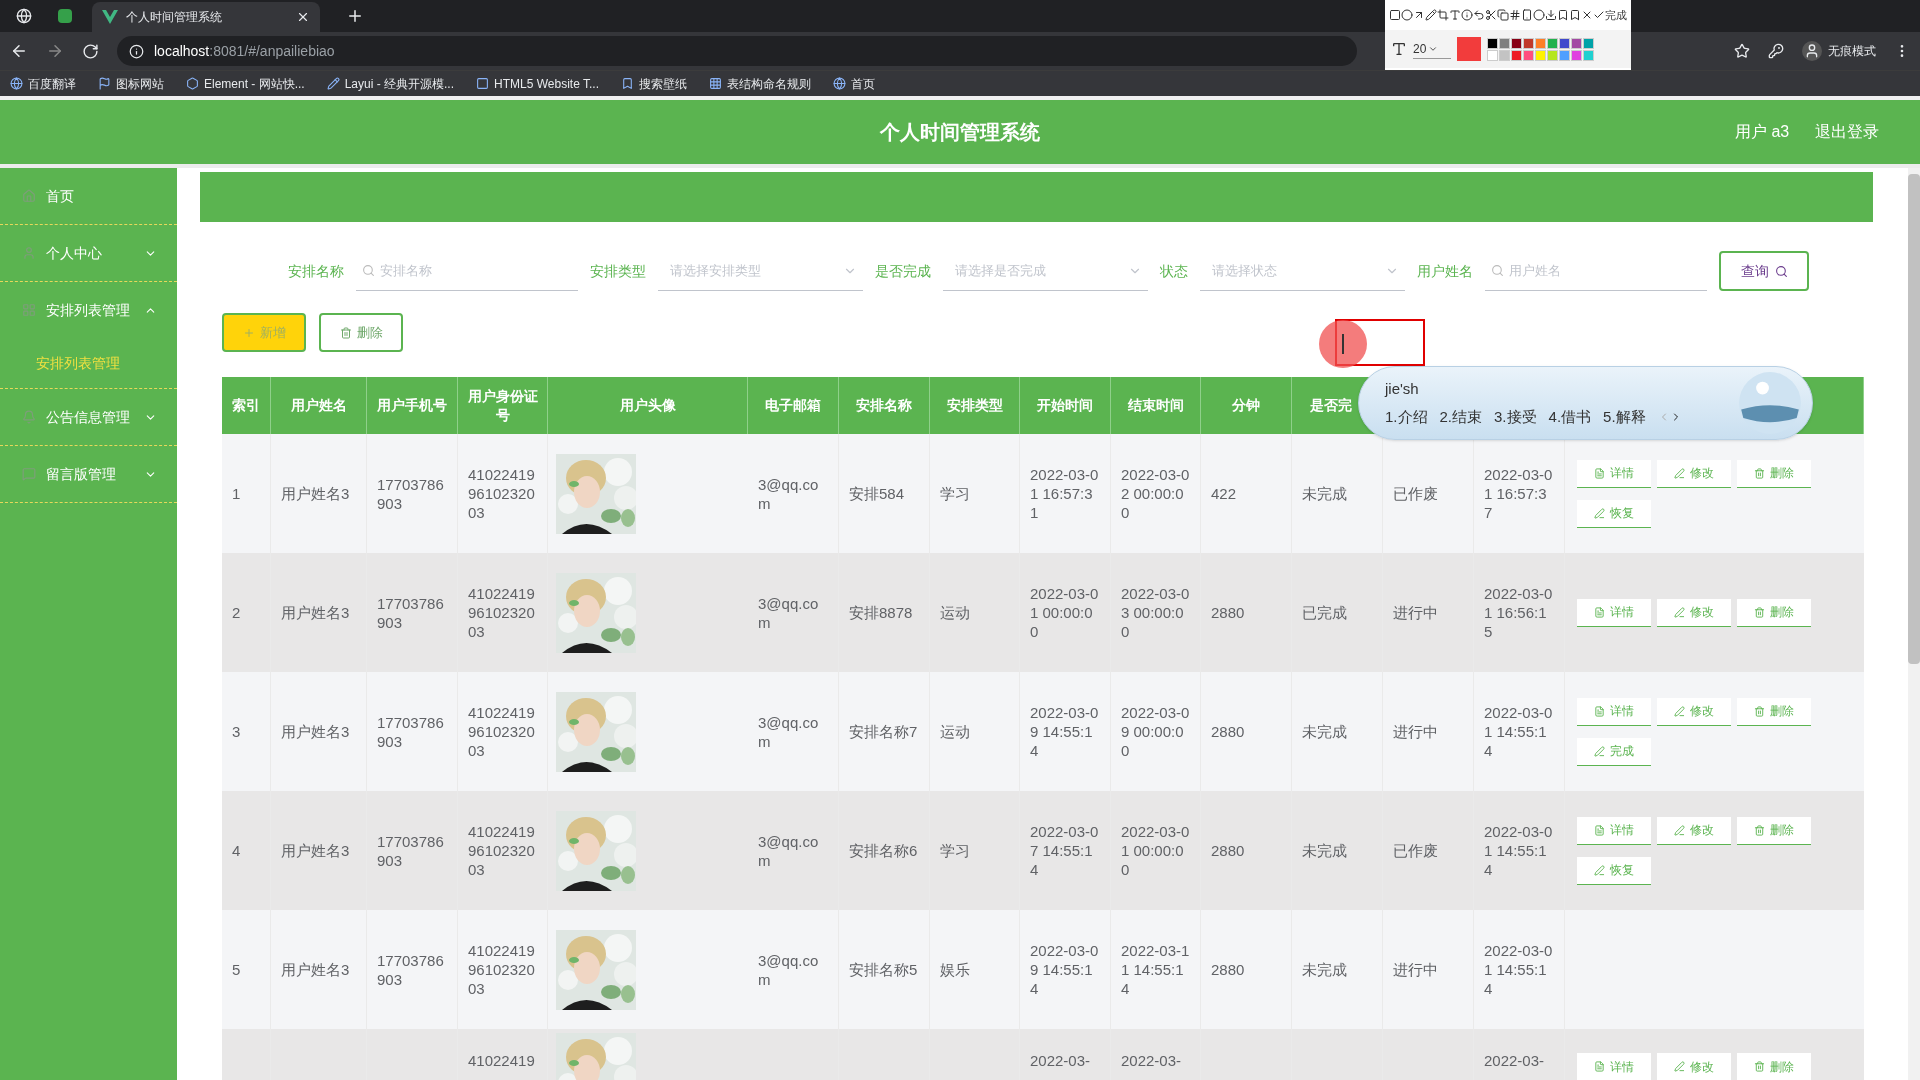  What do you see at coordinates (1302, 271) in the screenshot?
I see `select-field: 请选择状态` at bounding box center [1302, 271].